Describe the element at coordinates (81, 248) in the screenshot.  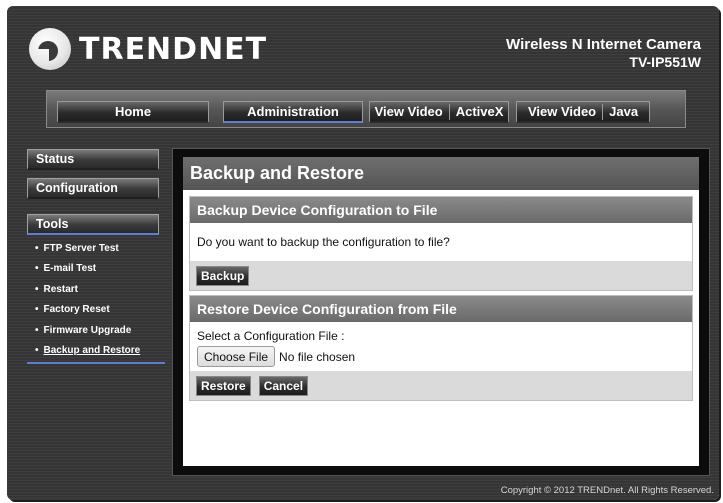
I see `sidebar-item-label: FTP Server Test` at that location.